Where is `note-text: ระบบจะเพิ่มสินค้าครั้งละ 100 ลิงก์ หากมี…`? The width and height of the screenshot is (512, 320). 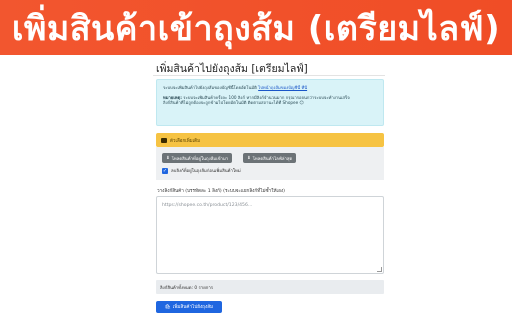 note-text: ระบบจะเพิ่มสินค้าครั้งละ 100 ลิงก์ หากมี… is located at coordinates (266, 97).